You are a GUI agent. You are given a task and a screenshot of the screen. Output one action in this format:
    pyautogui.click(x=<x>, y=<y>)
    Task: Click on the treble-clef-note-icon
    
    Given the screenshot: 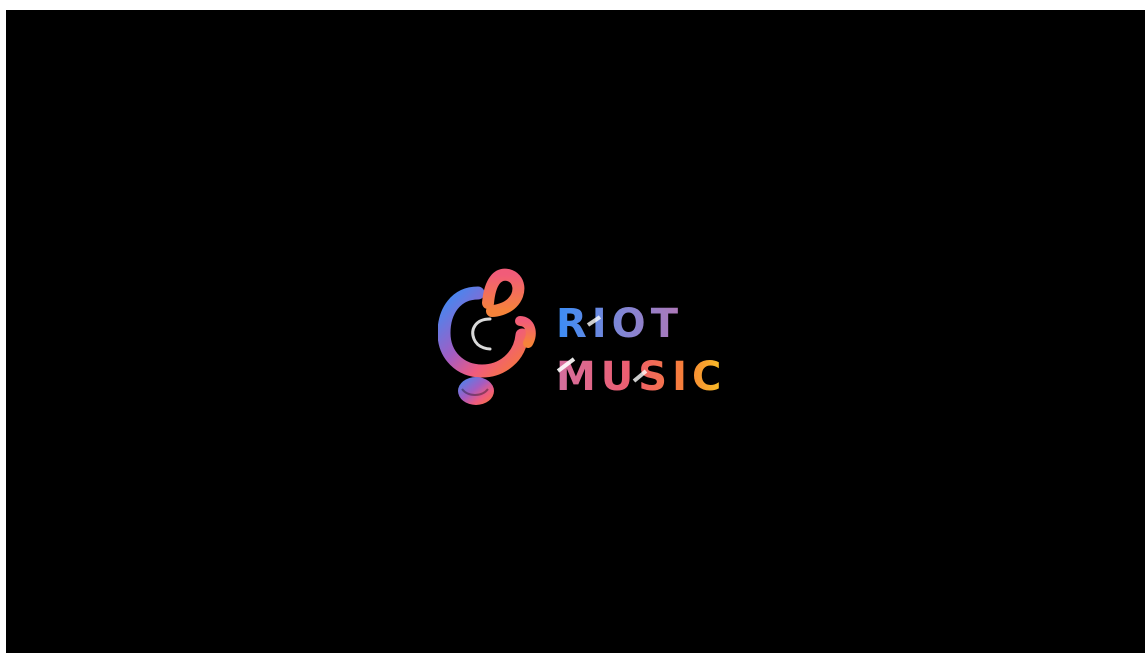 What is the action you would take?
    pyautogui.click(x=487, y=336)
    